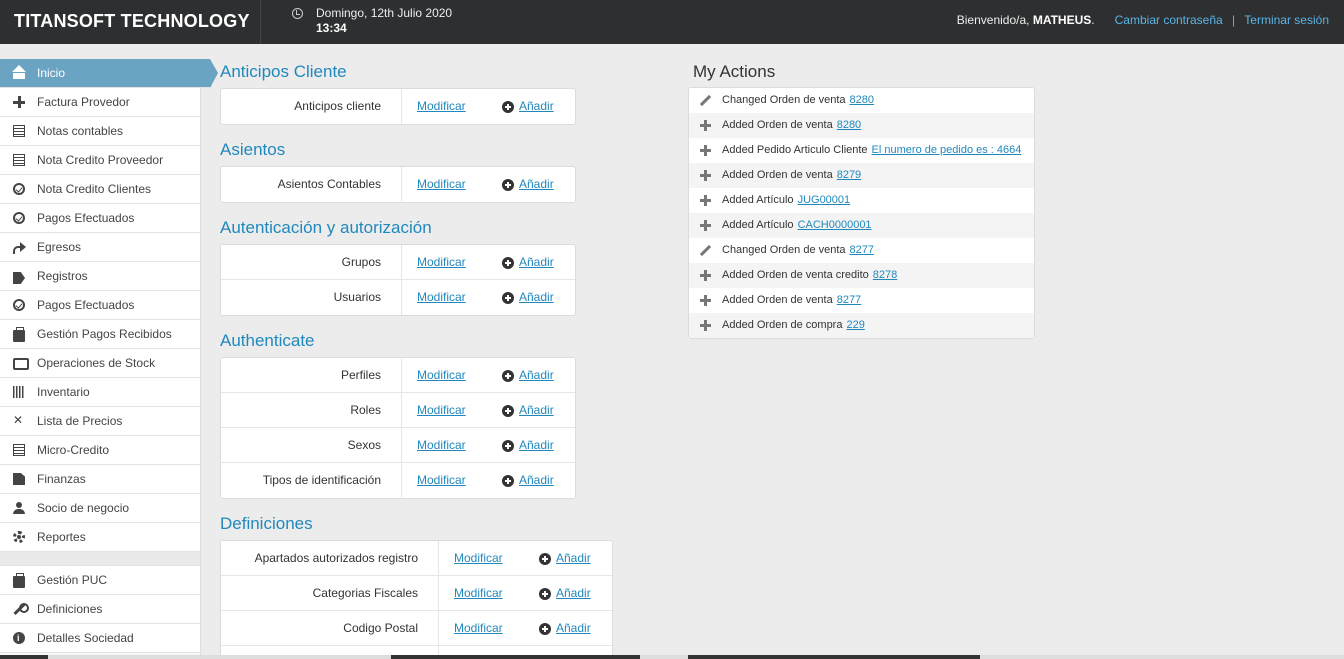  I want to click on sidebar-item-micro-credito: Micro-Credito, so click(100, 450).